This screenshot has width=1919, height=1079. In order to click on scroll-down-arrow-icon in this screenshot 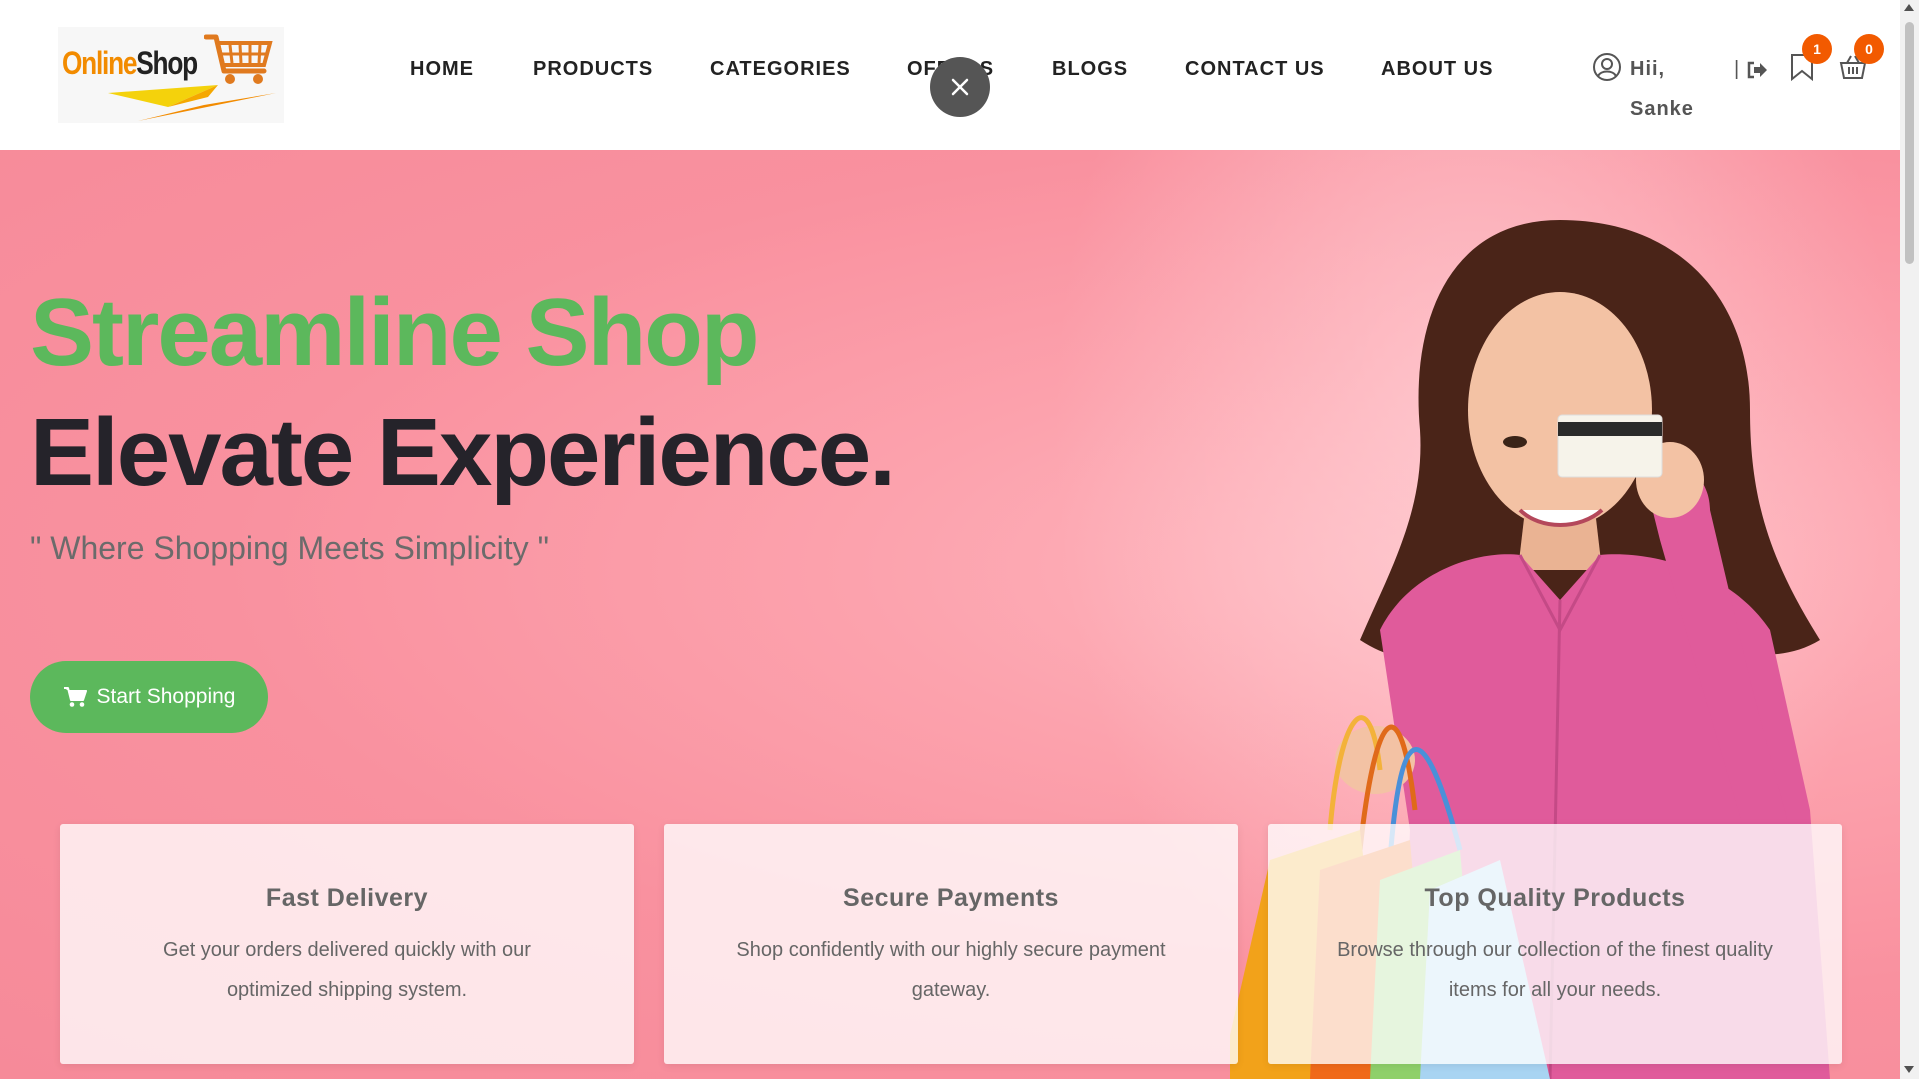, I will do `click(1909, 1069)`.